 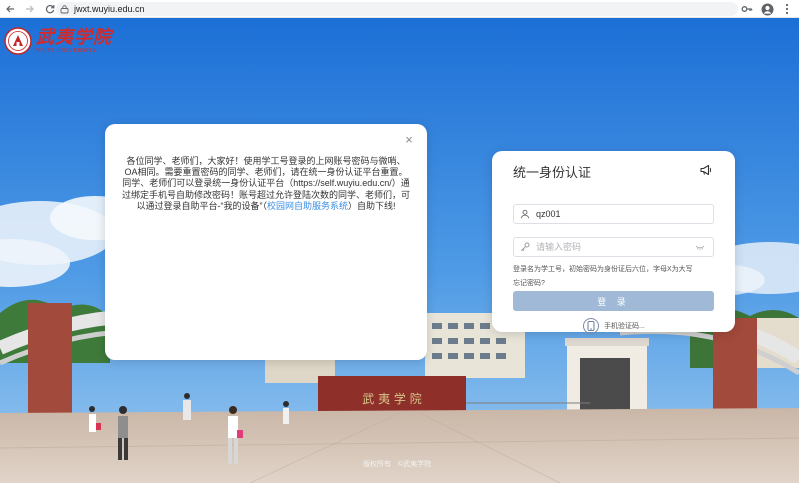 What do you see at coordinates (700, 247) in the screenshot?
I see `eye-closed-icon` at bounding box center [700, 247].